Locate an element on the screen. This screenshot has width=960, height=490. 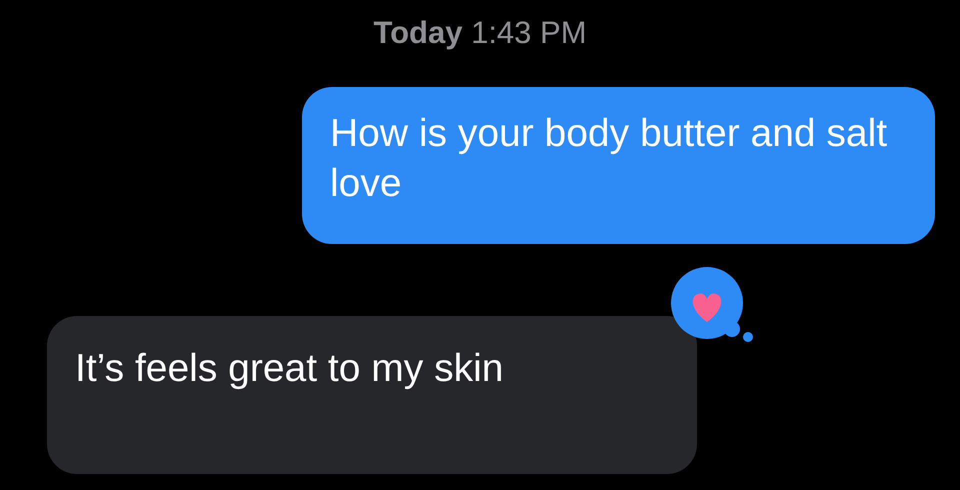
heart-reaction-icon is located at coordinates (712, 304).